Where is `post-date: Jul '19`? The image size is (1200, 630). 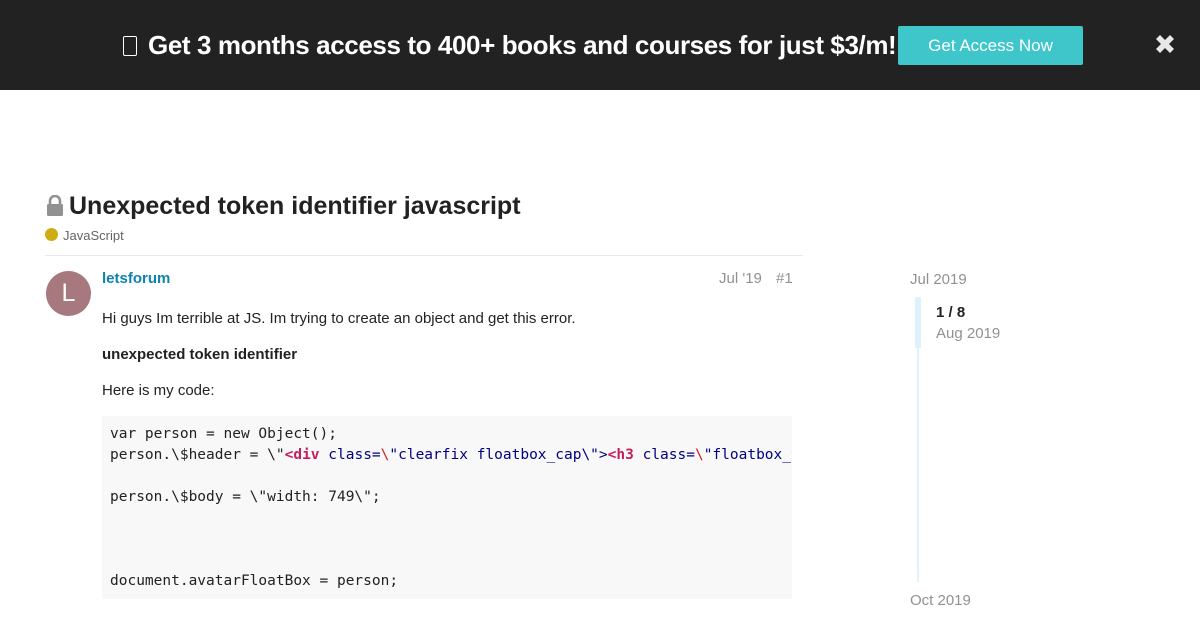 post-date: Jul '19 is located at coordinates (740, 278).